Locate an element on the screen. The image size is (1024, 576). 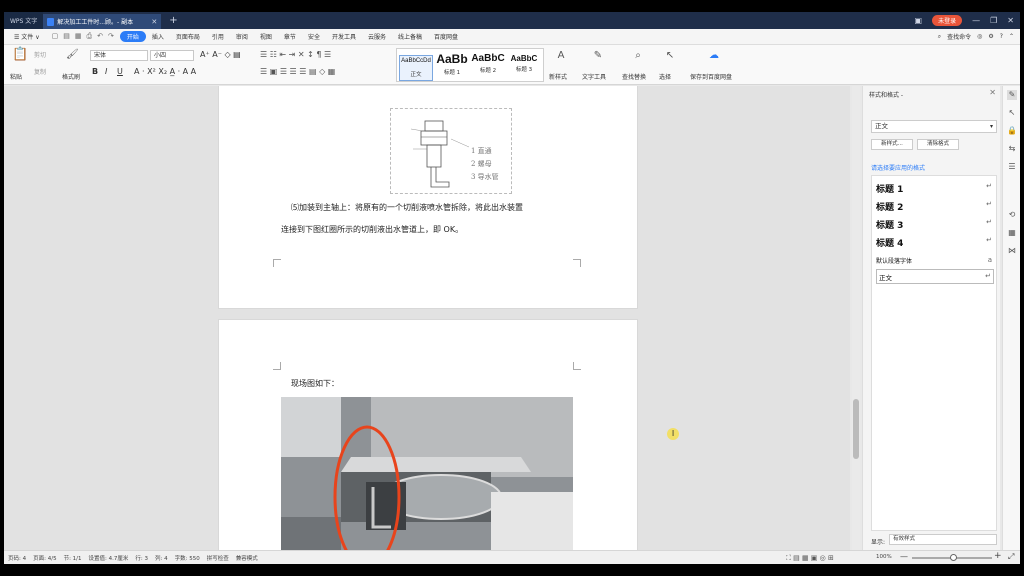
tab-home: 开始 is located at coordinates (132, 36).